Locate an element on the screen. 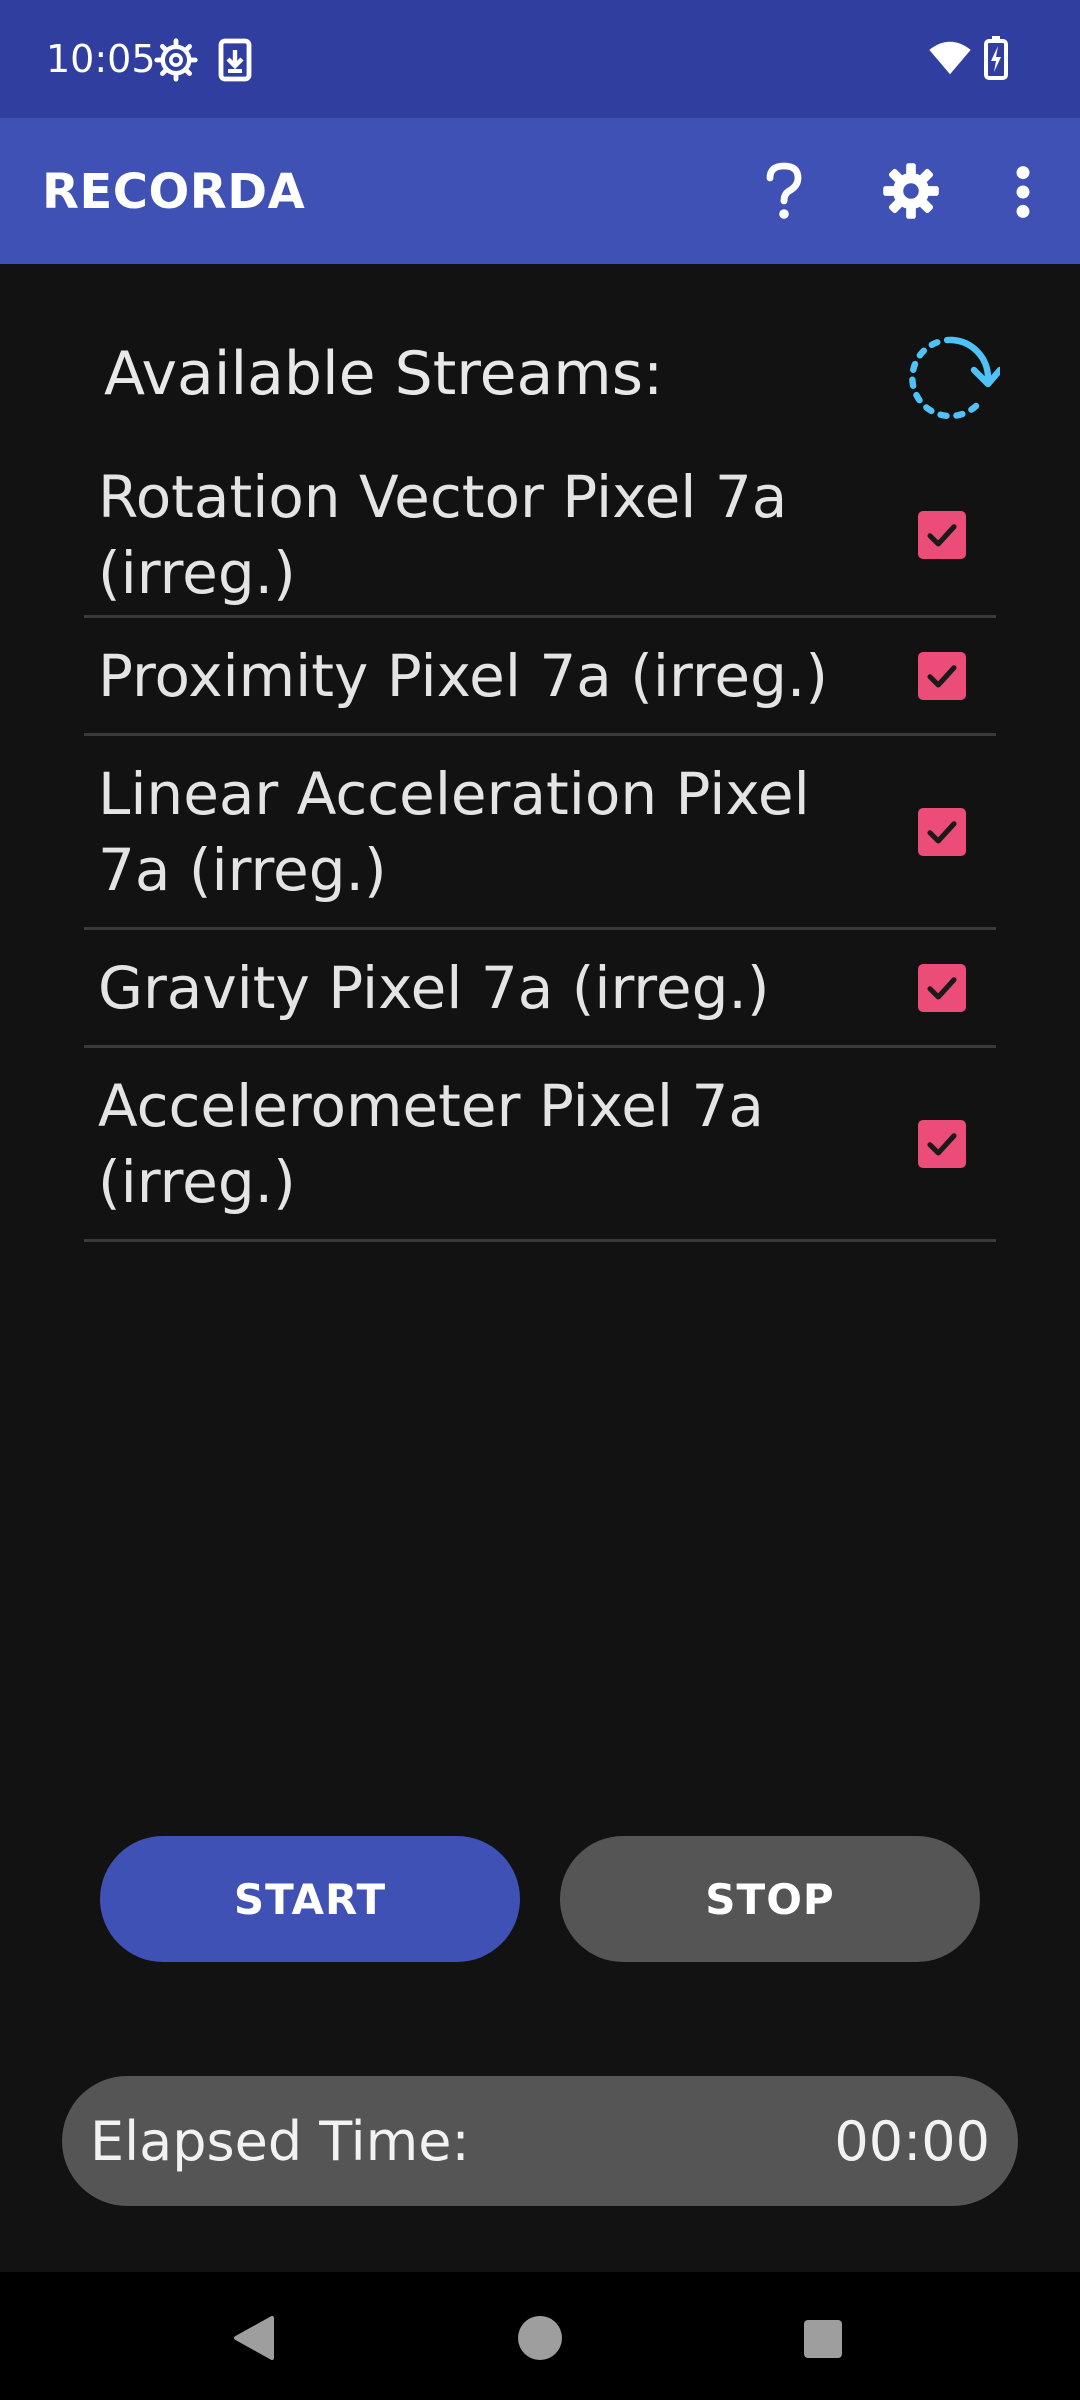  elapsed-time-label: Elapsed Time: is located at coordinates (280, 2141).